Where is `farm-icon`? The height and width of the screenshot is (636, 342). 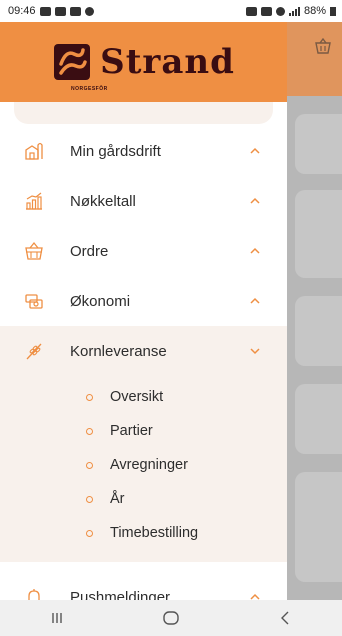
farm-icon is located at coordinates (34, 151).